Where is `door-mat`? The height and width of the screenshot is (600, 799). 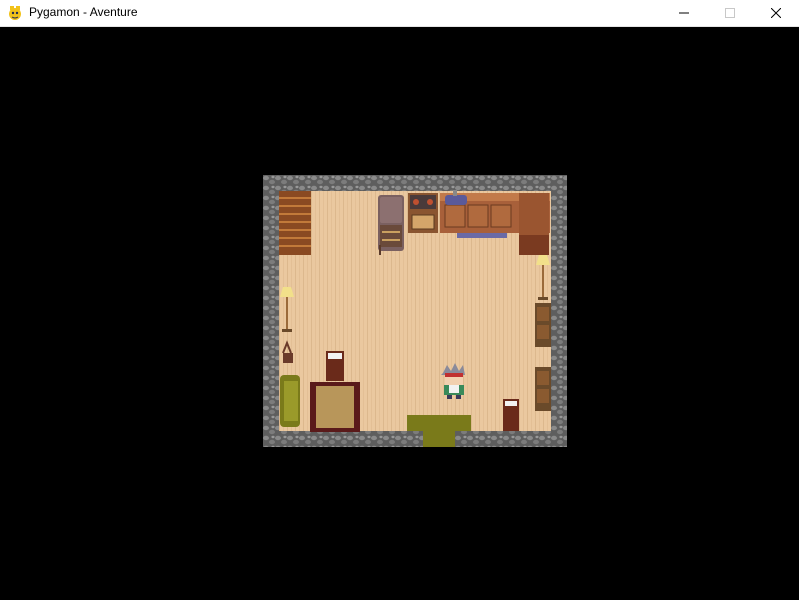
door-mat is located at coordinates (439, 423).